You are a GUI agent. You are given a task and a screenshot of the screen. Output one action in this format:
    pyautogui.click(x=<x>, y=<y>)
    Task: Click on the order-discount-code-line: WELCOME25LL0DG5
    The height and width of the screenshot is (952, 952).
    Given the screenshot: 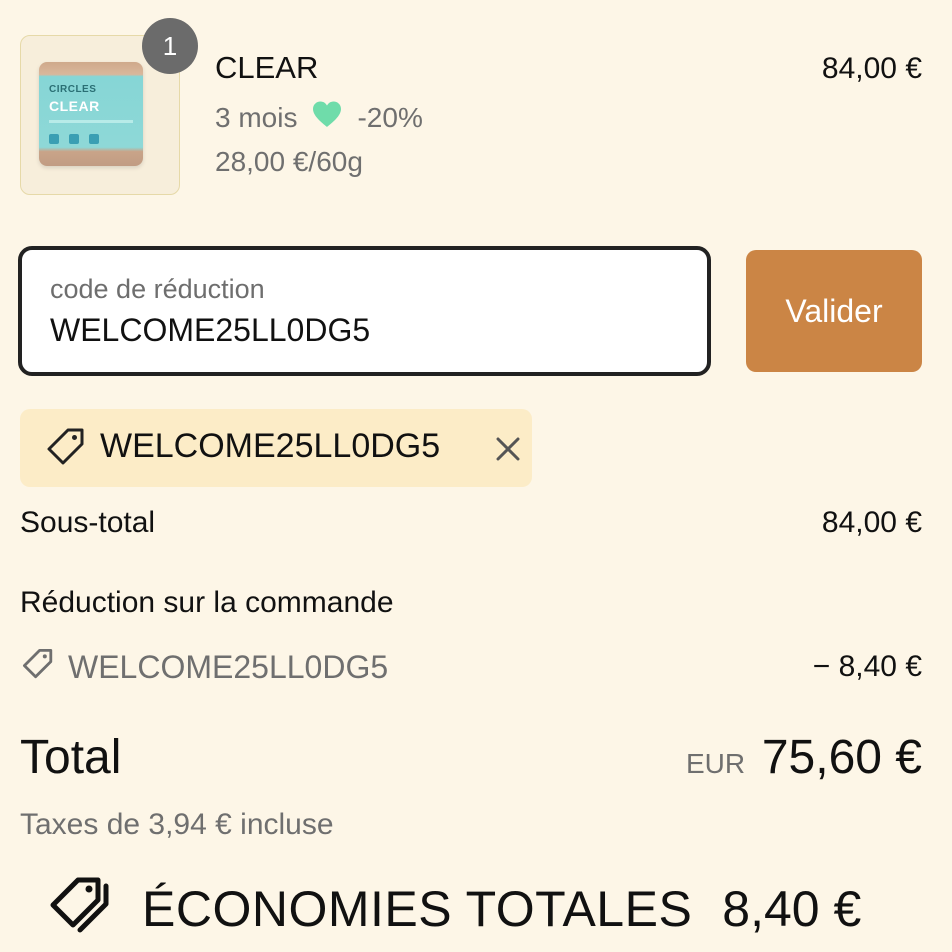 What is the action you would take?
    pyautogui.click(x=220, y=666)
    